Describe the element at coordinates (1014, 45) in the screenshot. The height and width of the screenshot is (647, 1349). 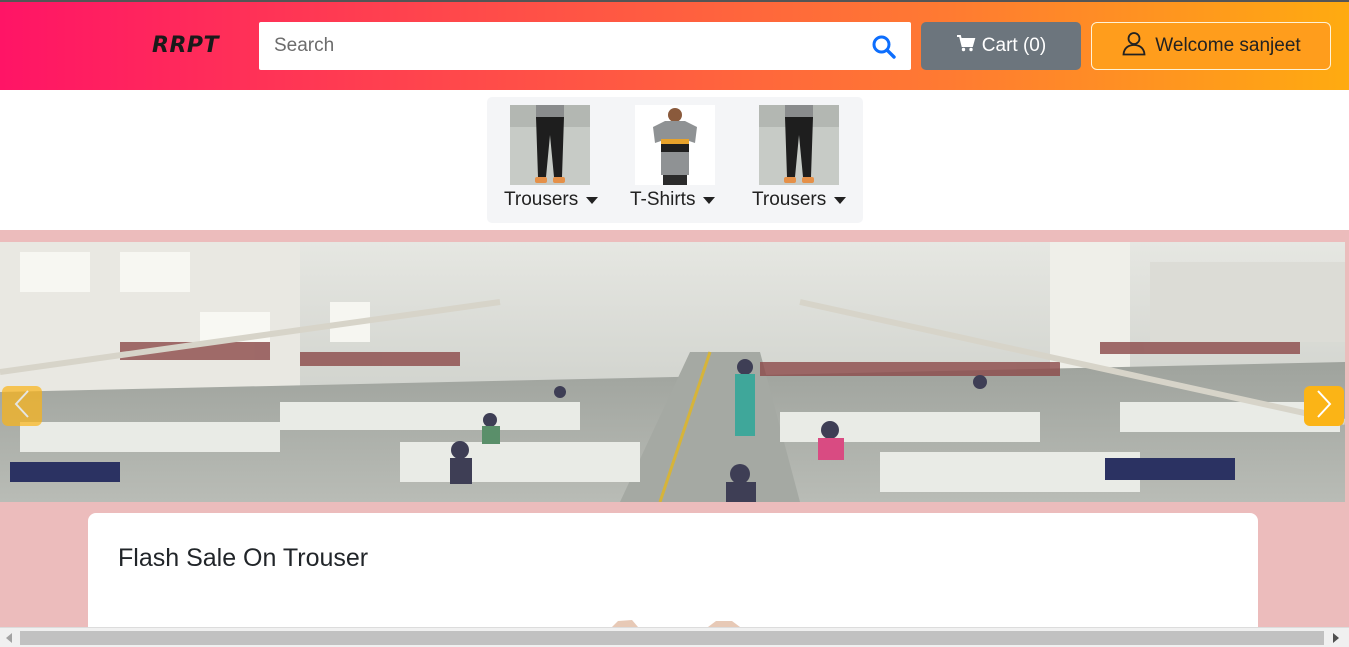
I see `cart-label: Cart (0)` at that location.